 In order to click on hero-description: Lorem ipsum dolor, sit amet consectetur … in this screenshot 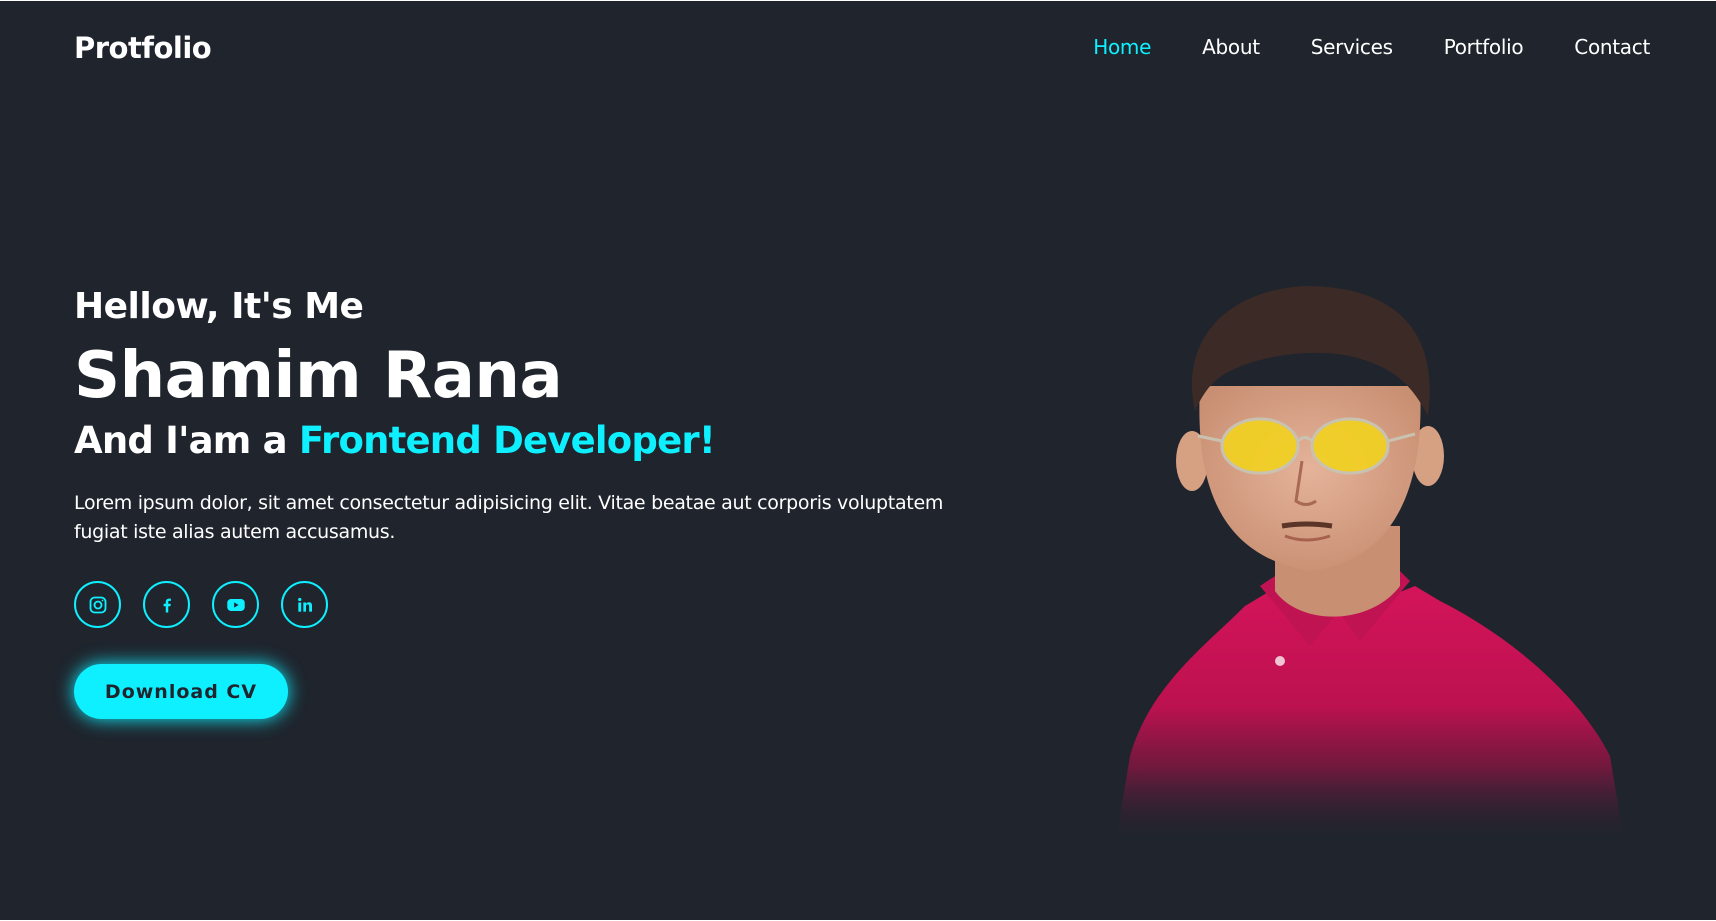, I will do `click(509, 517)`.